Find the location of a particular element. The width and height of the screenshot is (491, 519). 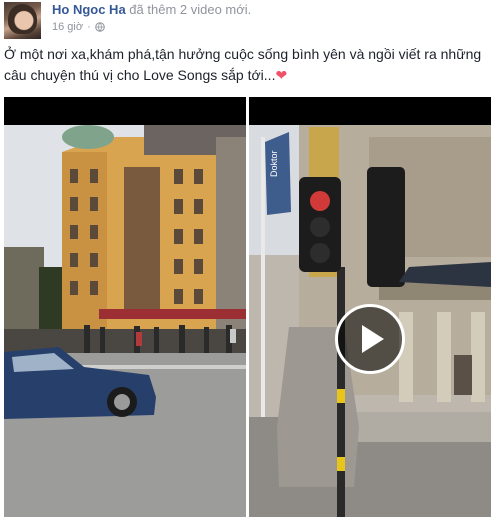

play-icon is located at coordinates (373, 339).